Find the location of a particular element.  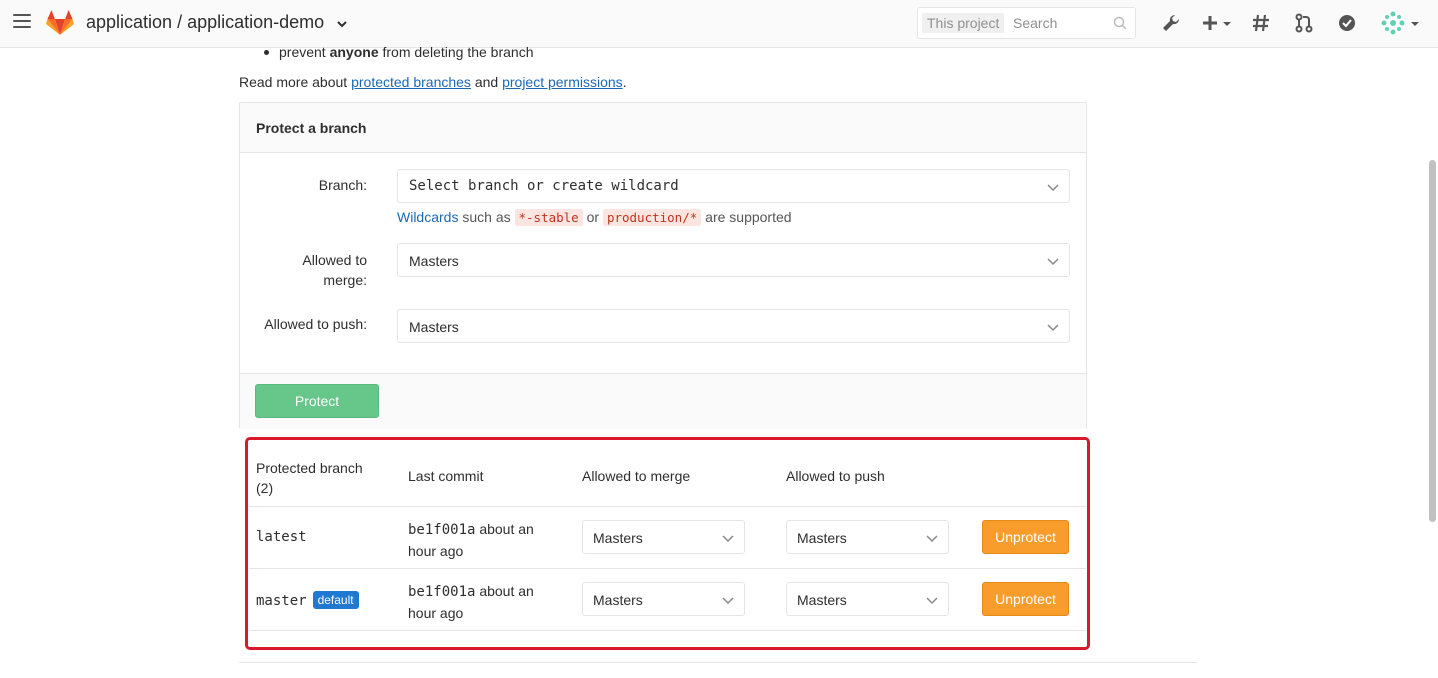

hint-text: such as is located at coordinates (486, 217).